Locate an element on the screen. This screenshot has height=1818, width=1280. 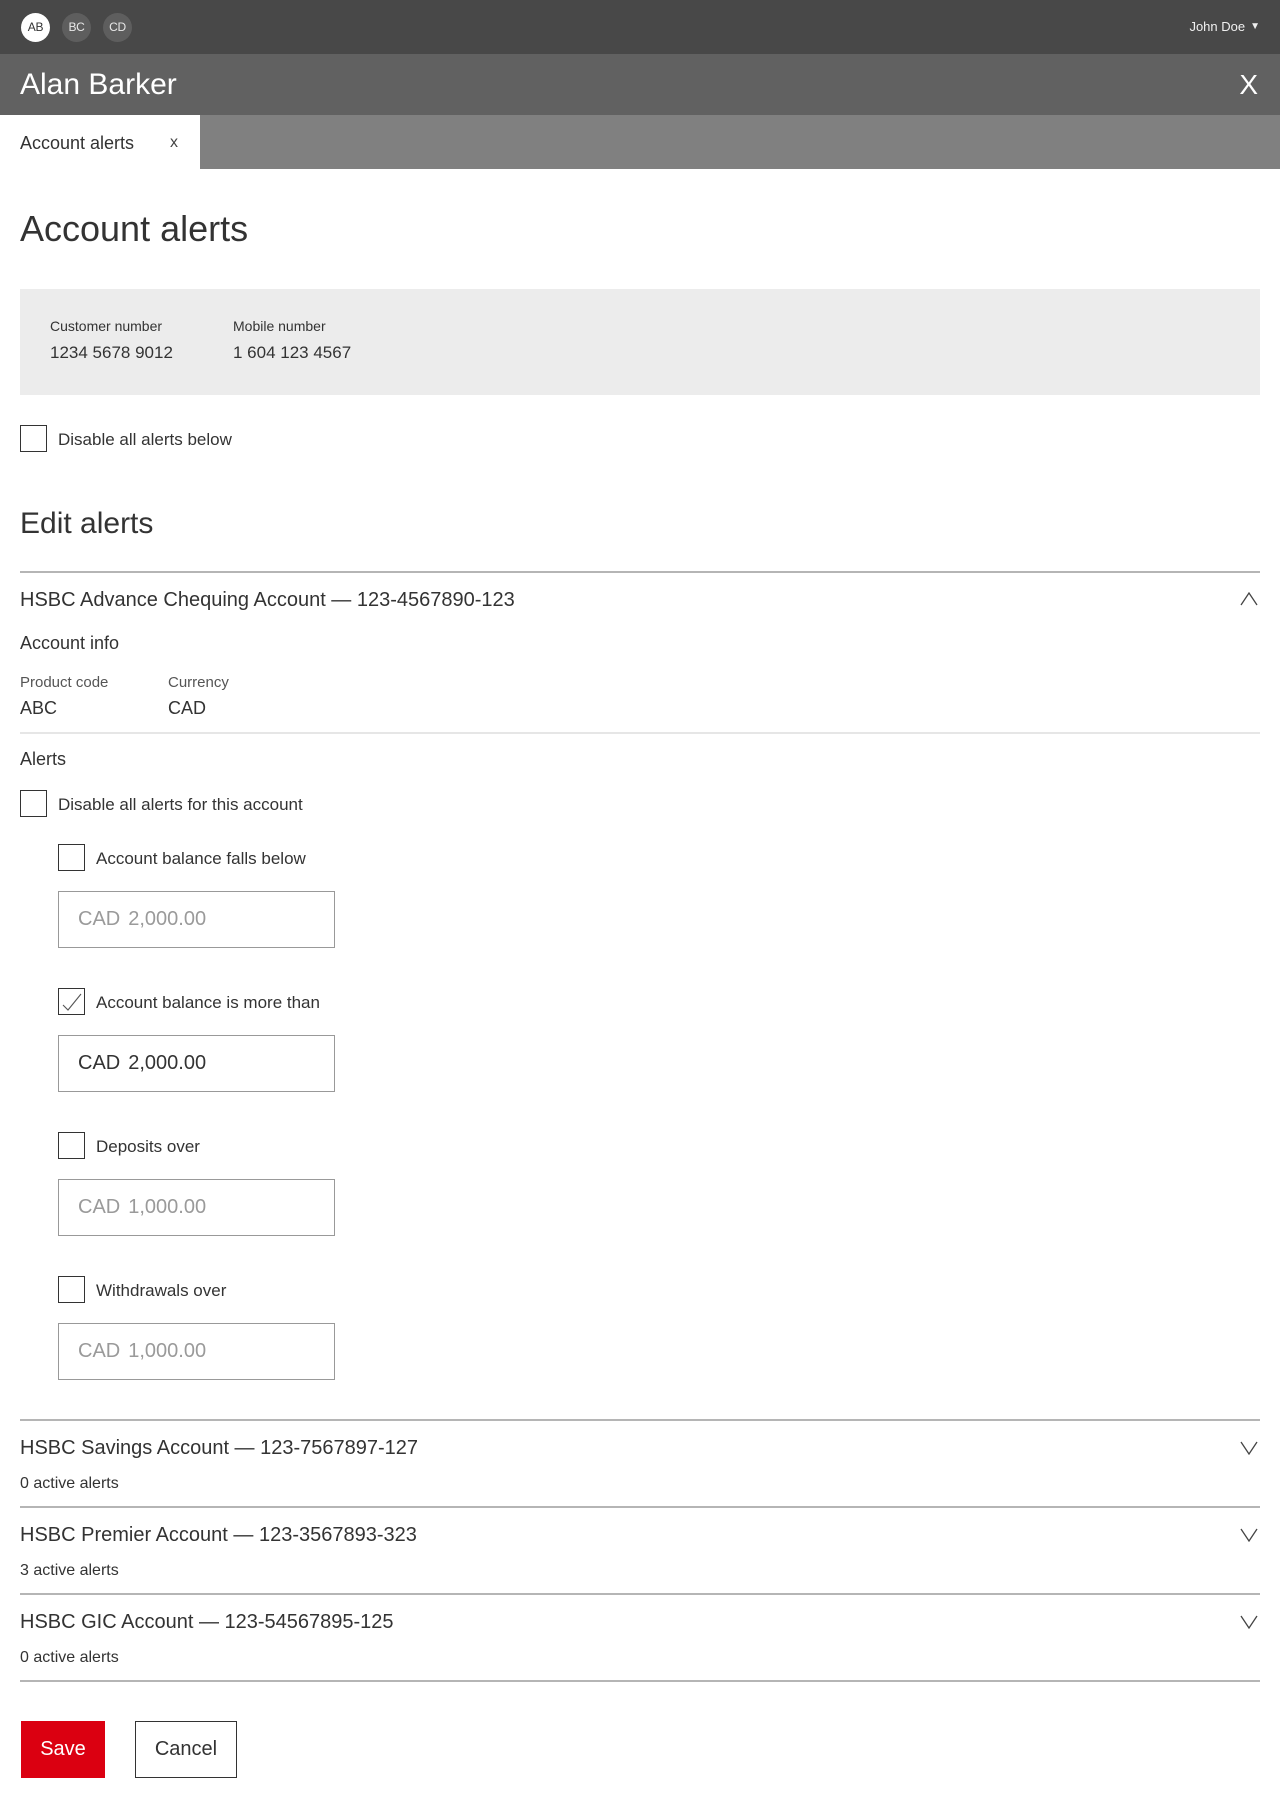
alert-withdrawals-over-checkbox is located at coordinates (71, 1289).